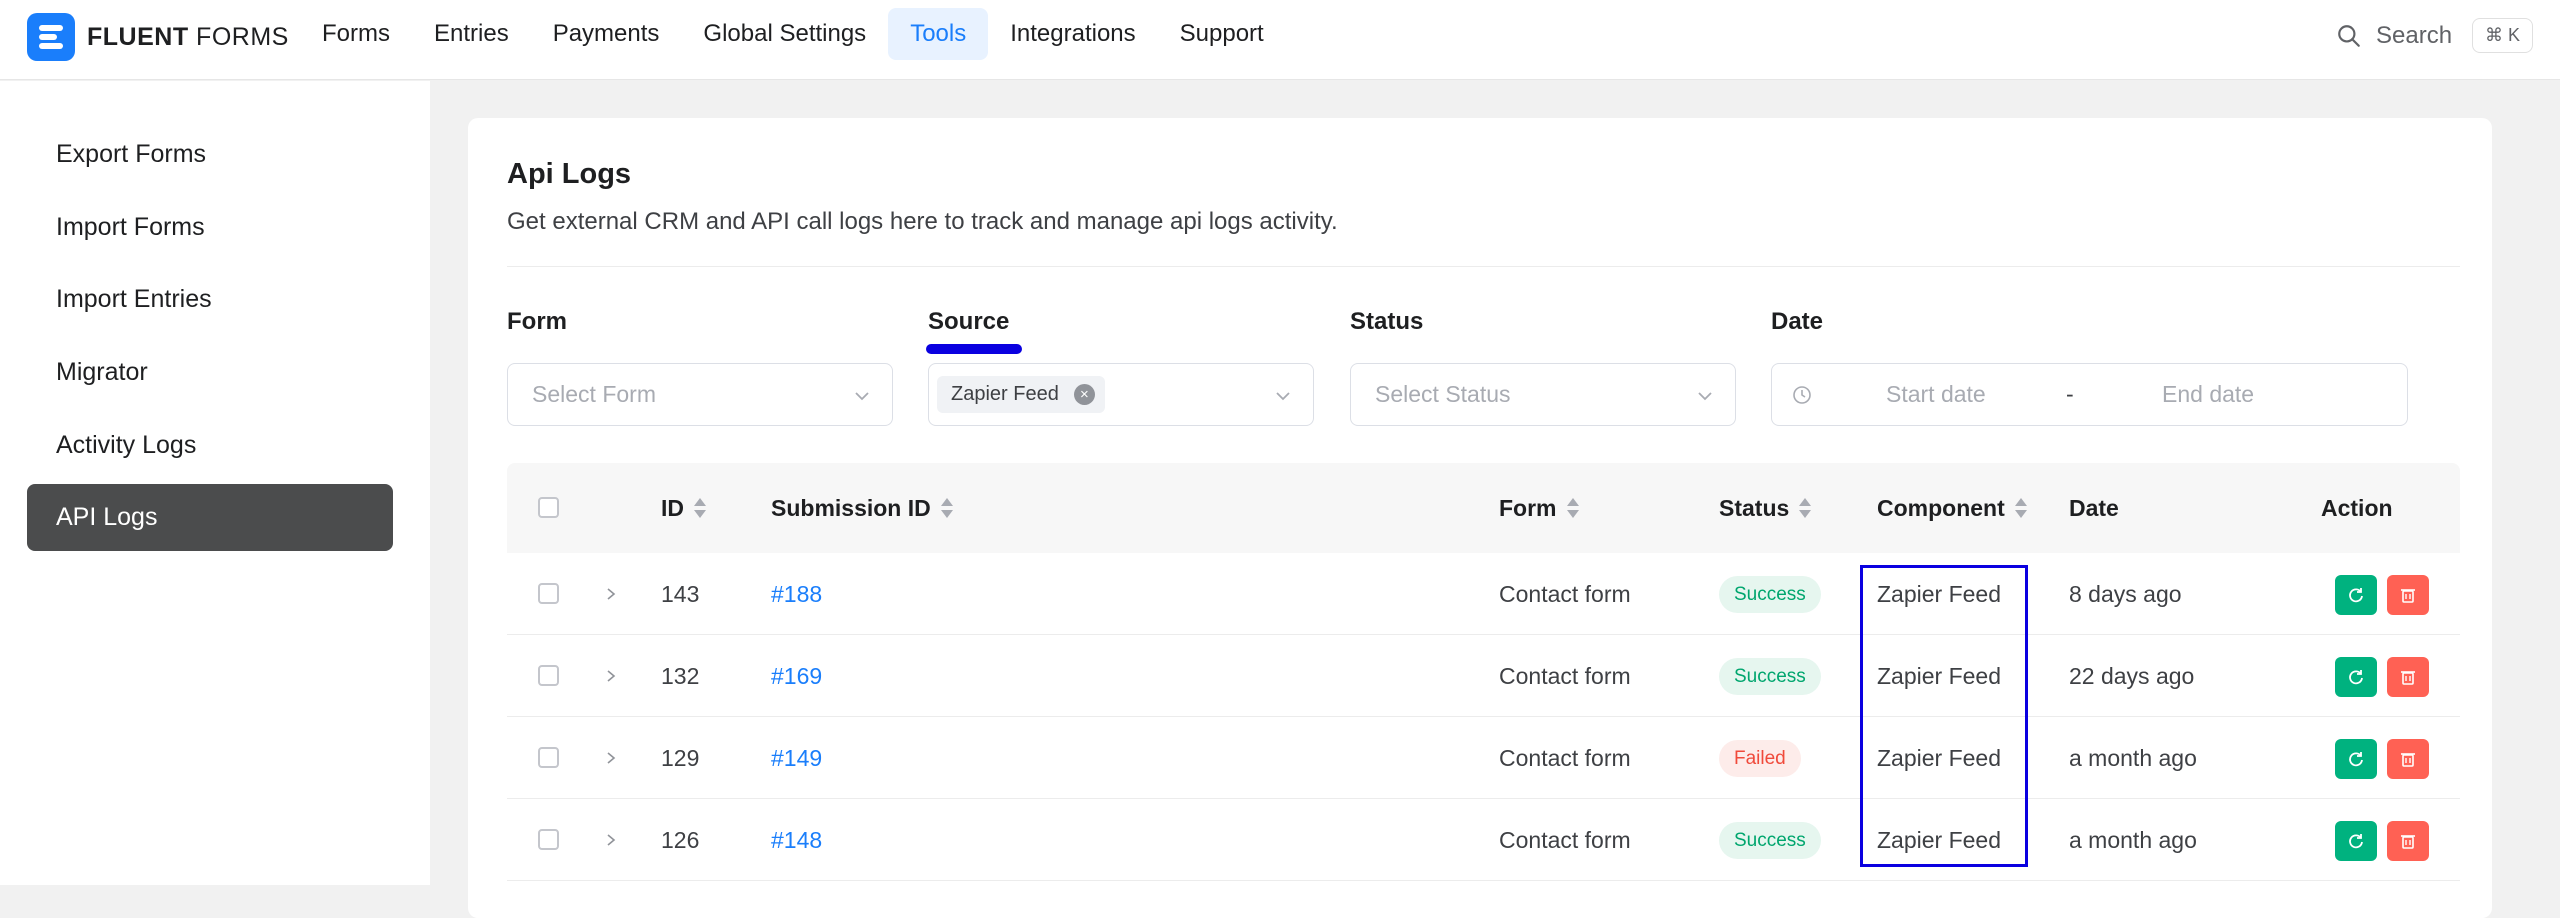 The height and width of the screenshot is (918, 2560). What do you see at coordinates (796, 758) in the screenshot?
I see `submission-link: #149` at bounding box center [796, 758].